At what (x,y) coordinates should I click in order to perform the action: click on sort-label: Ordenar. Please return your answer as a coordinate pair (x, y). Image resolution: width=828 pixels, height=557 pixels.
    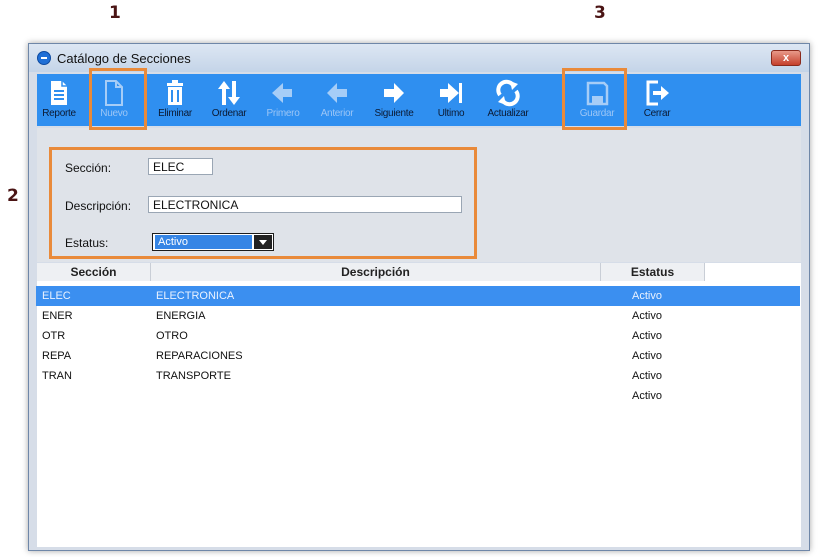
    Looking at the image, I should click on (229, 113).